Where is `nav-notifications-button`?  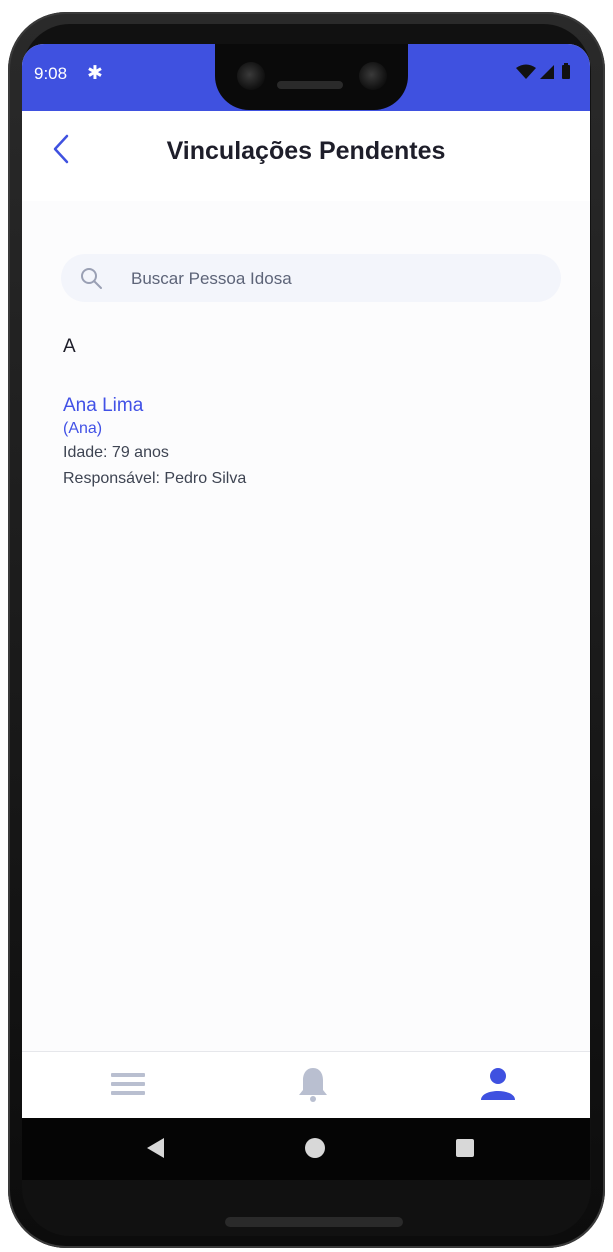 nav-notifications-button is located at coordinates (313, 1084).